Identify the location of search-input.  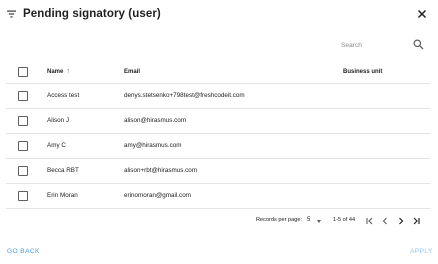
(374, 45).